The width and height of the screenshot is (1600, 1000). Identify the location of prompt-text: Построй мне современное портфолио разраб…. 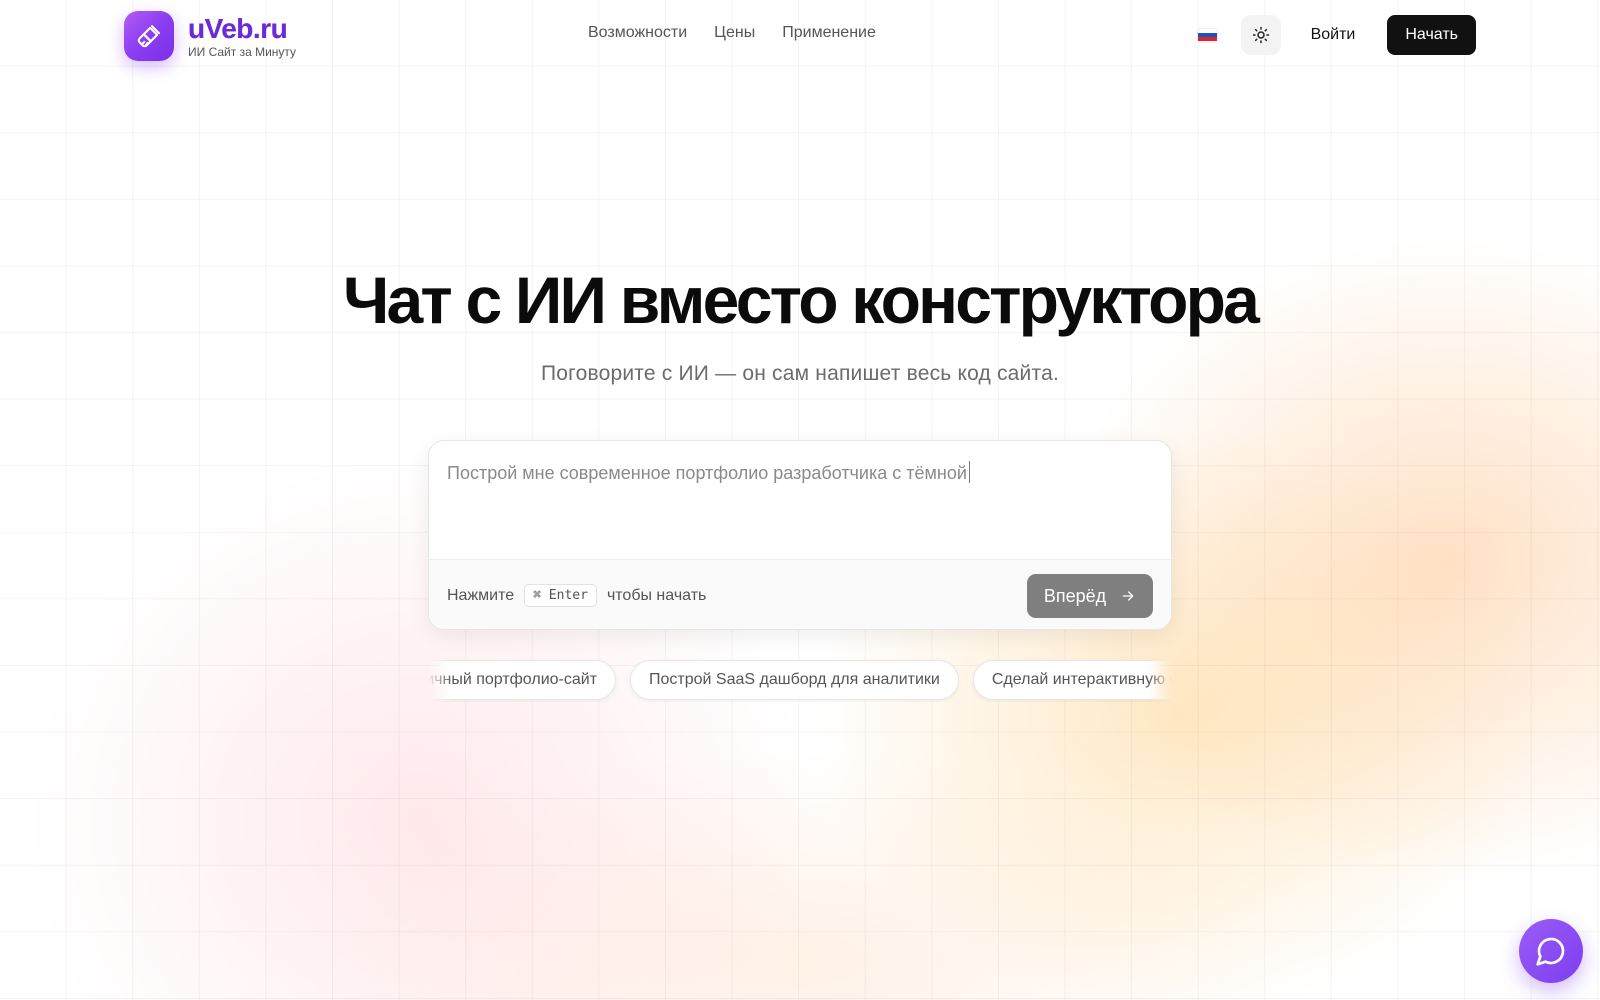
(707, 473).